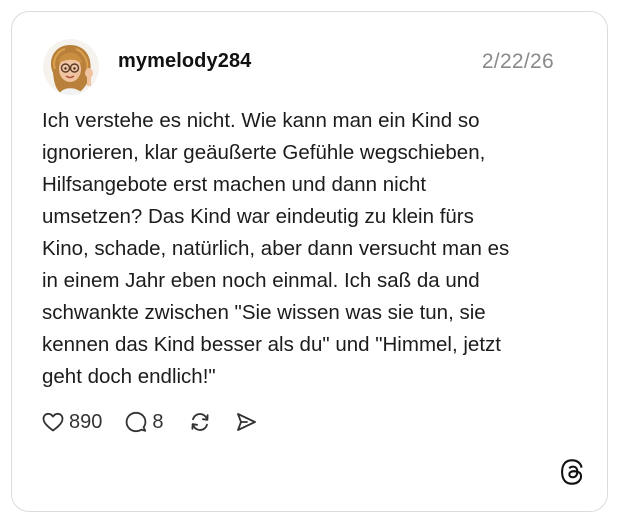 This screenshot has height=524, width=620. I want to click on username: mymelody284, so click(184, 61).